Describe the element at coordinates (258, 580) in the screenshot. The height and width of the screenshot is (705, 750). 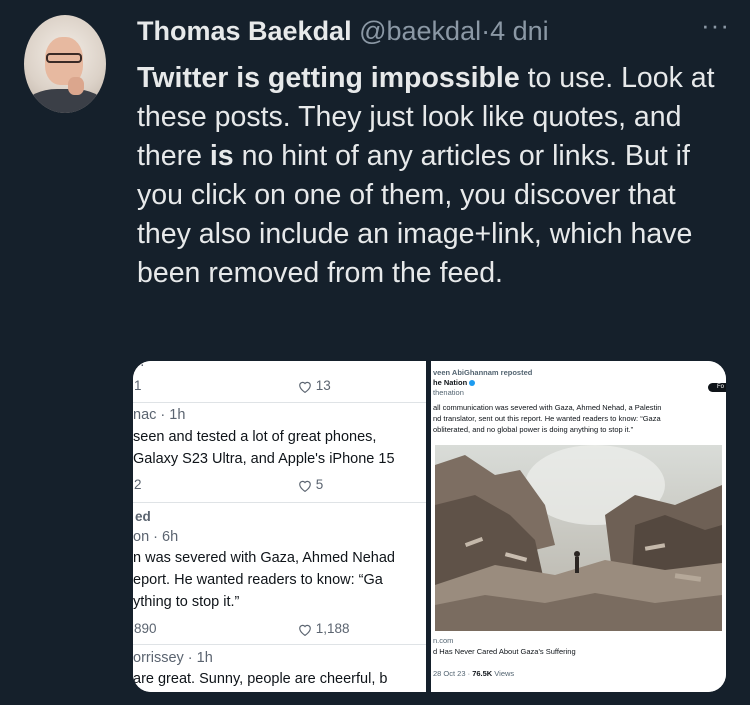
I see `row3-line2: eport. He wanted readers to know: “Ga` at that location.